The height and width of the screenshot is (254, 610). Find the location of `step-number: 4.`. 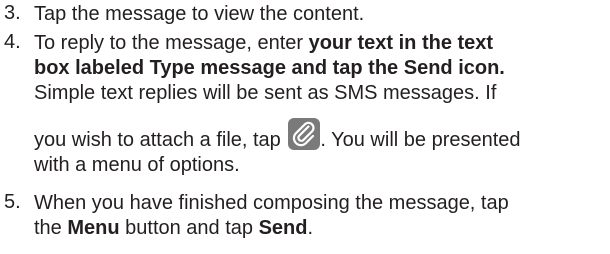

step-number: 4. is located at coordinates (12, 42).